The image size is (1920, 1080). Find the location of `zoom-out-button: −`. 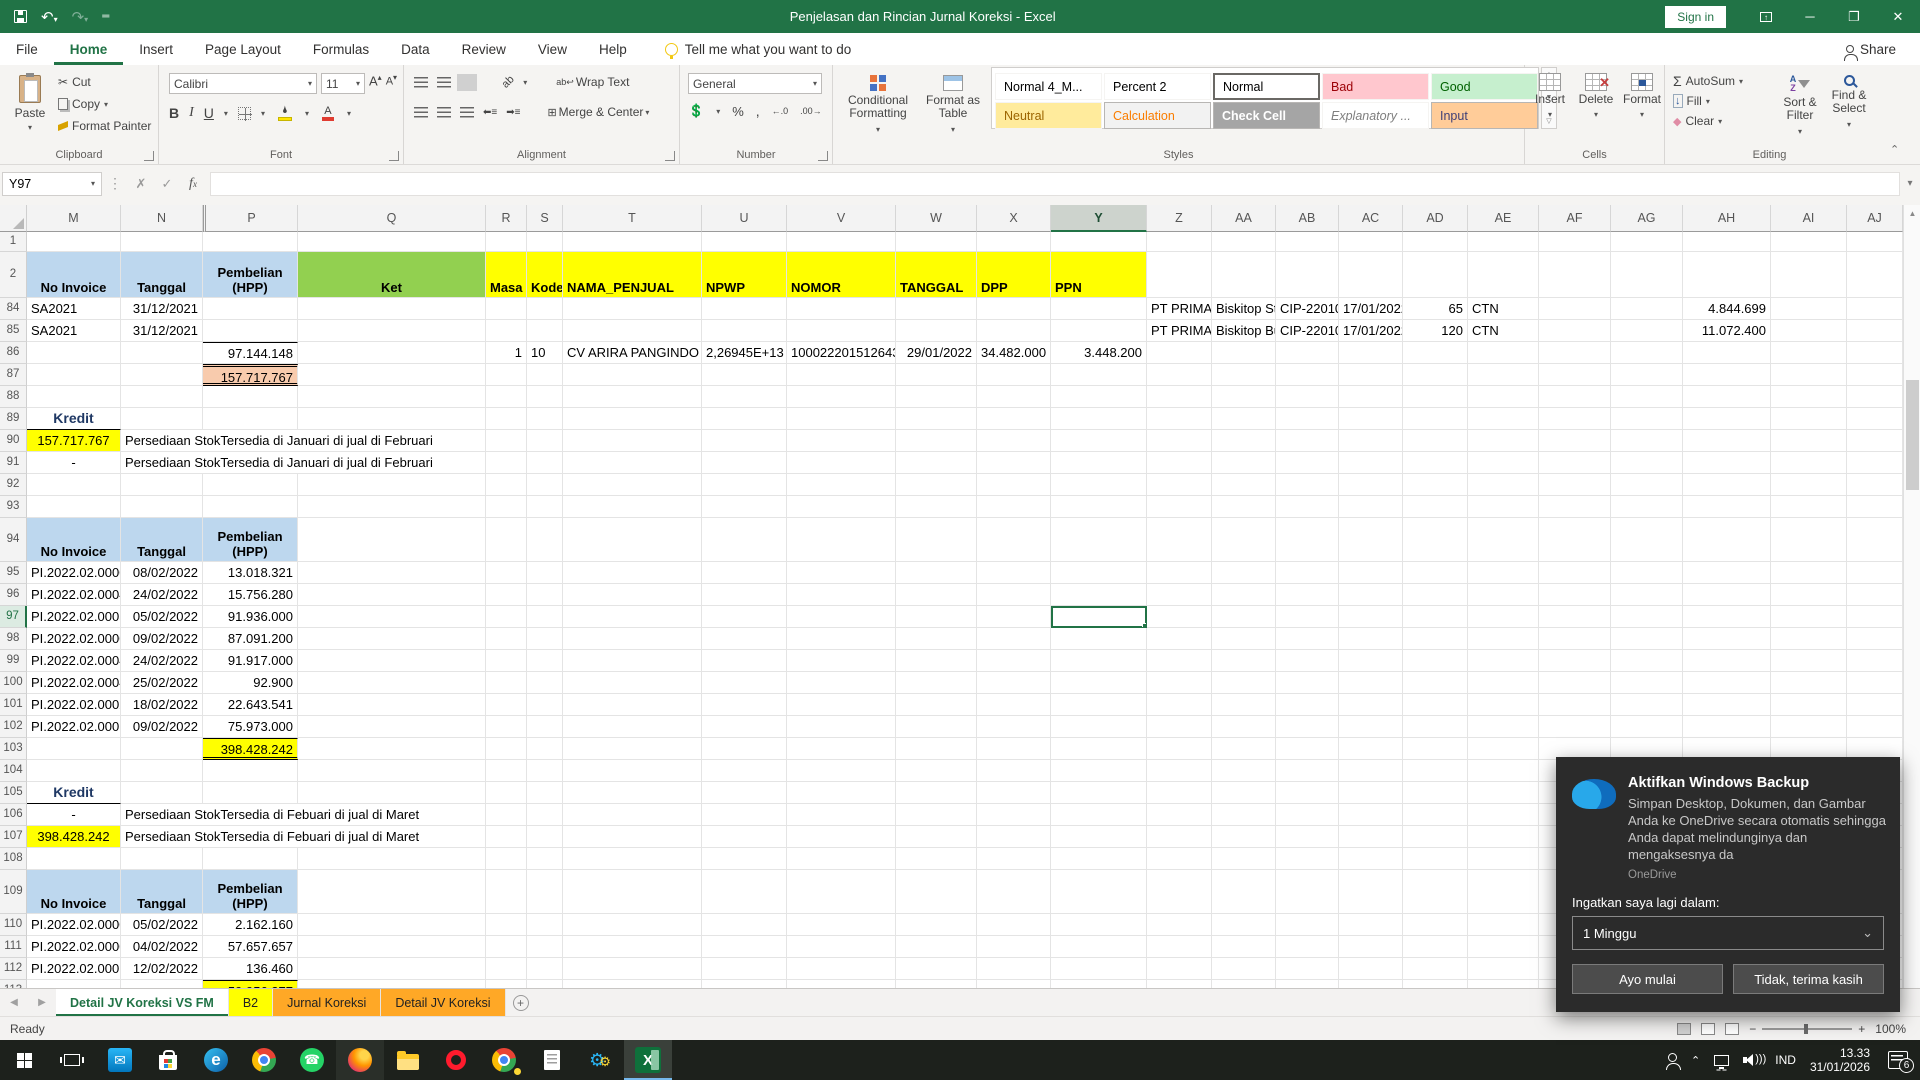

zoom-out-button: − is located at coordinates (1752, 1029).